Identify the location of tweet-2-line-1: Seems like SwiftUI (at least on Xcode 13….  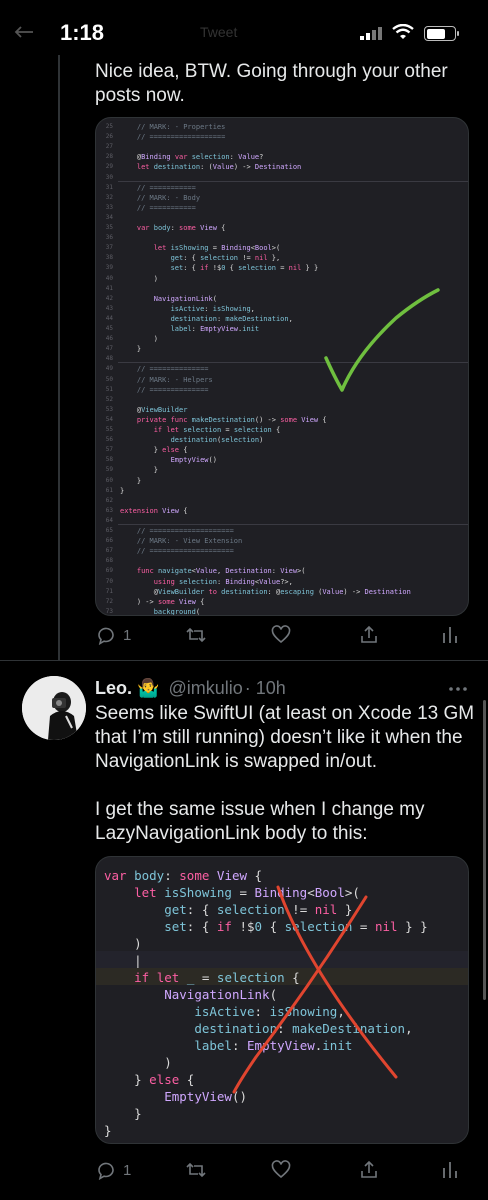
(285, 713).